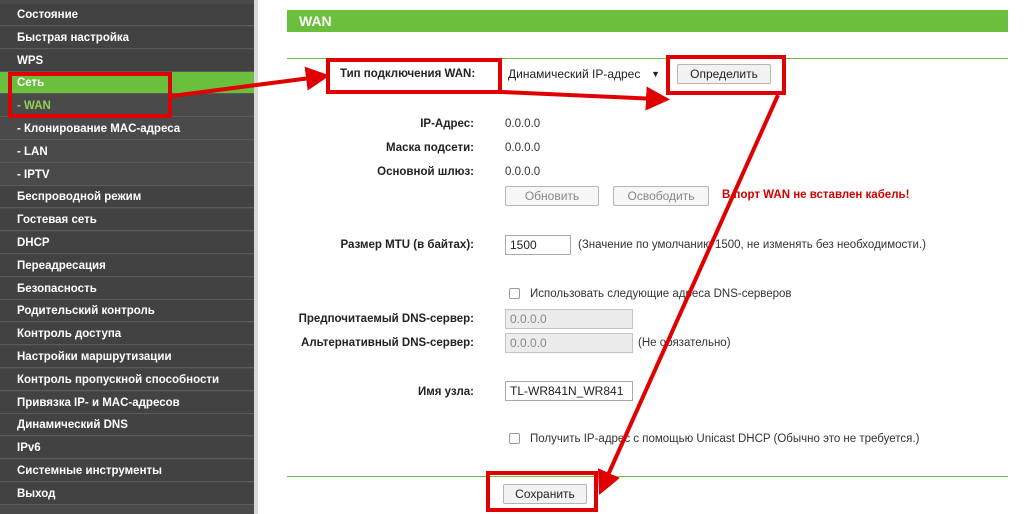  What do you see at coordinates (407, 245) in the screenshot?
I see `mtu-label: Размер MTU (в байтах):` at bounding box center [407, 245].